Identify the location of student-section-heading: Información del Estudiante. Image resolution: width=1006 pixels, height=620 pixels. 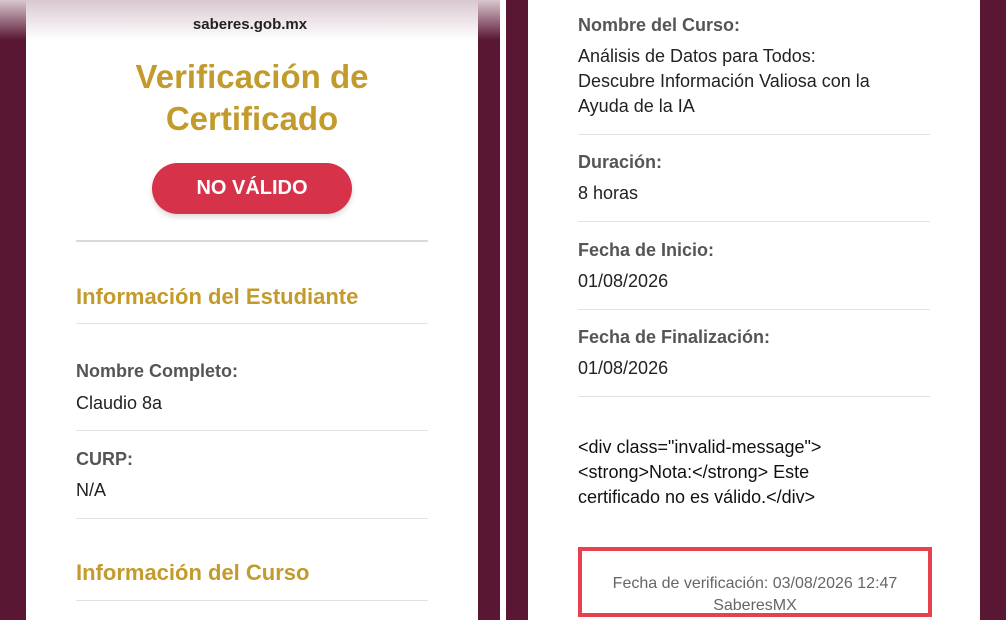
(217, 296).